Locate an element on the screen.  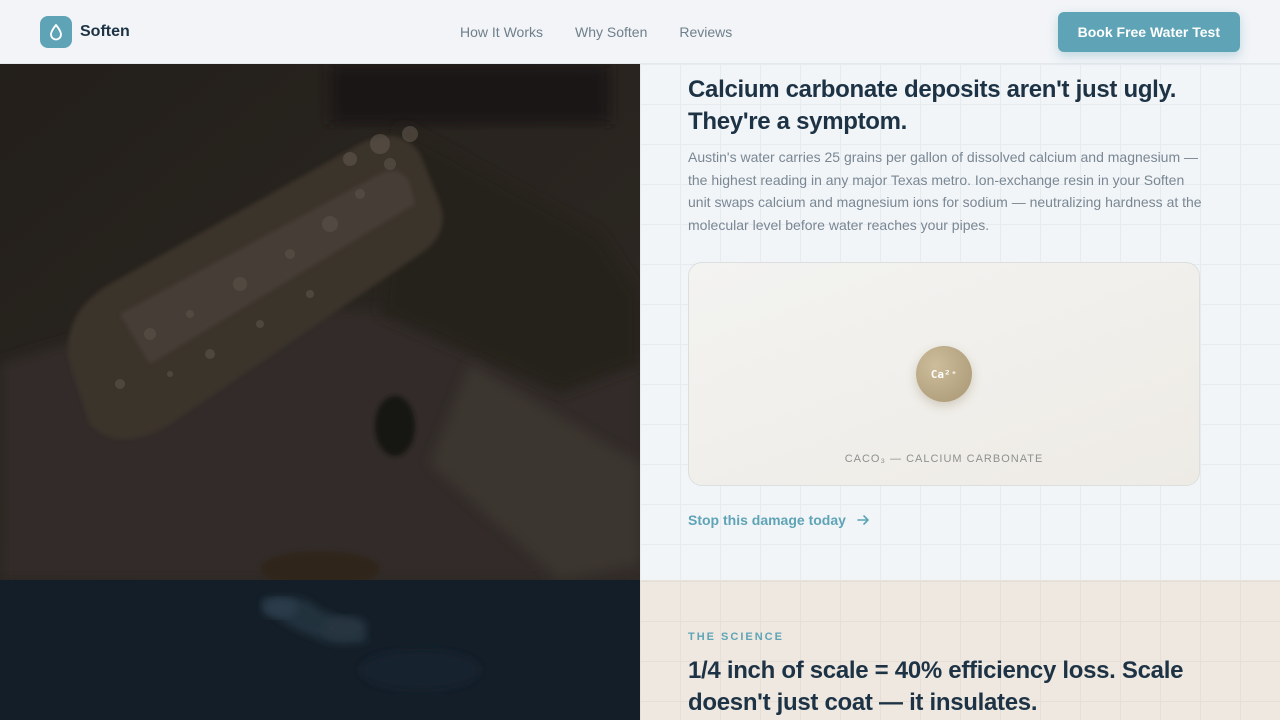
brand-logo: Soften is located at coordinates (85, 32).